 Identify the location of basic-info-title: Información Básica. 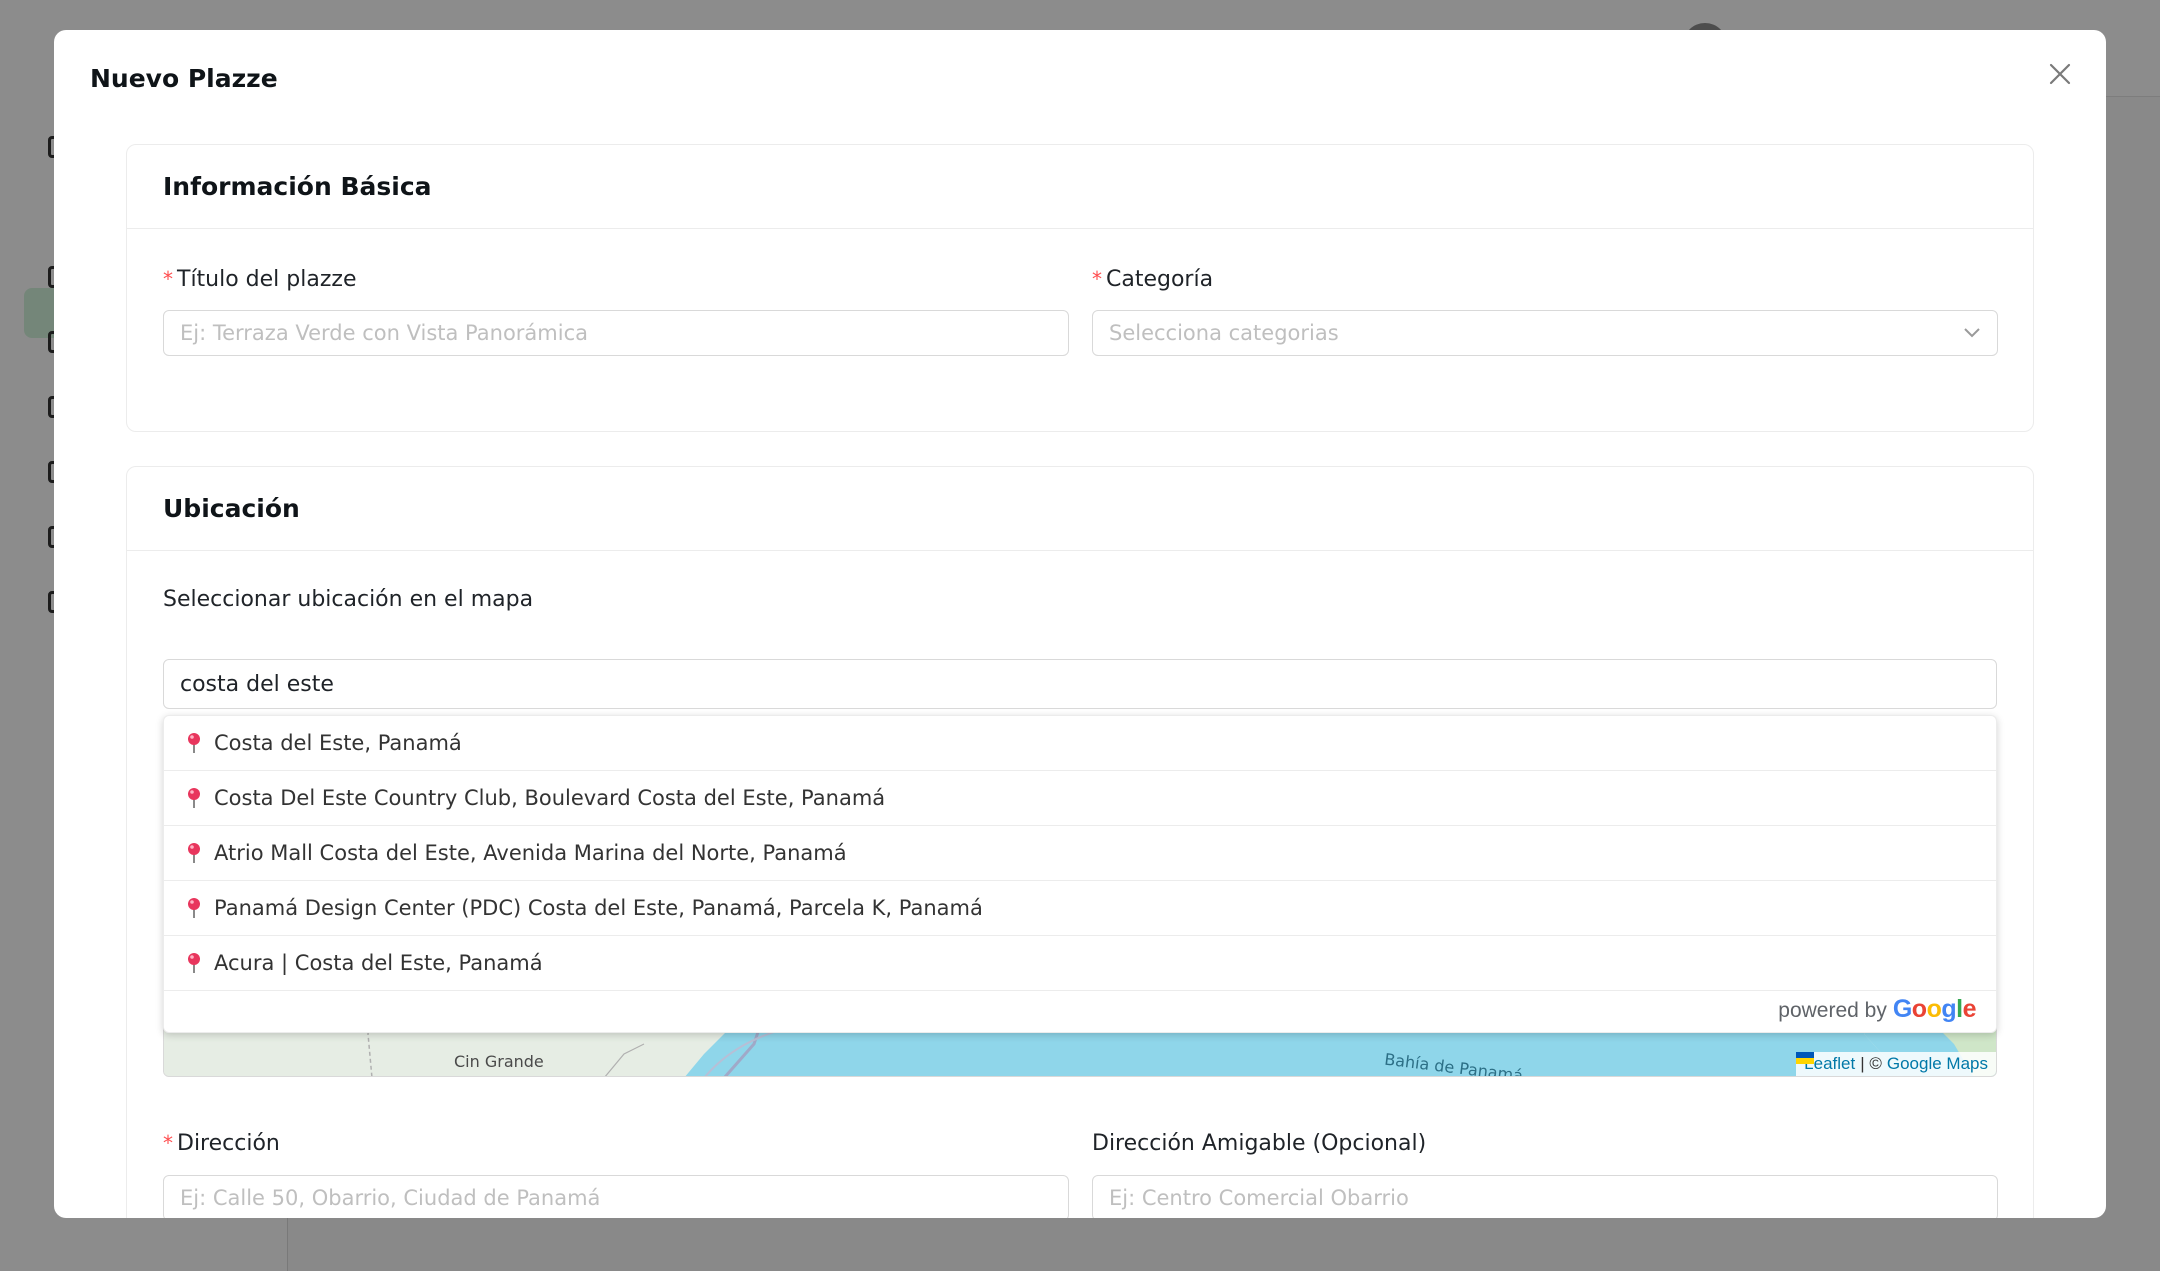
(297, 186).